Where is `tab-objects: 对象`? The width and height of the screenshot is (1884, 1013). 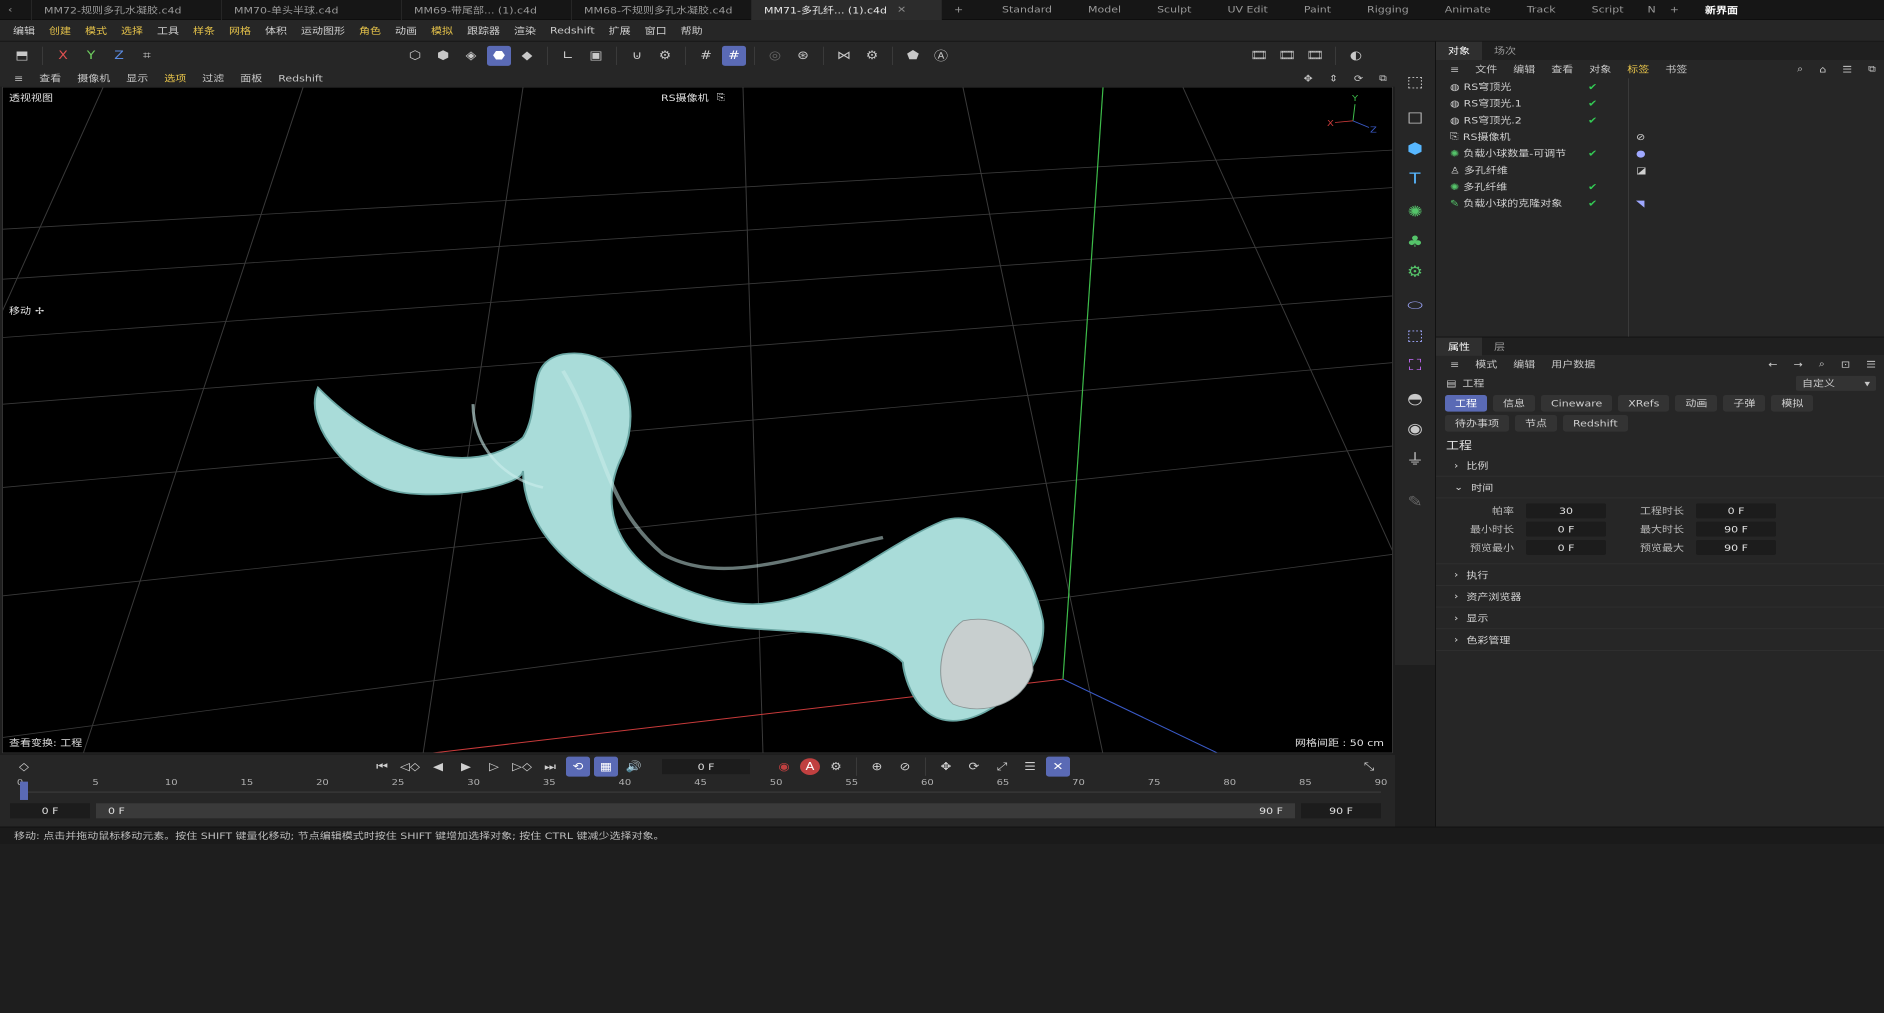
tab-objects: 对象 is located at coordinates (1459, 50).